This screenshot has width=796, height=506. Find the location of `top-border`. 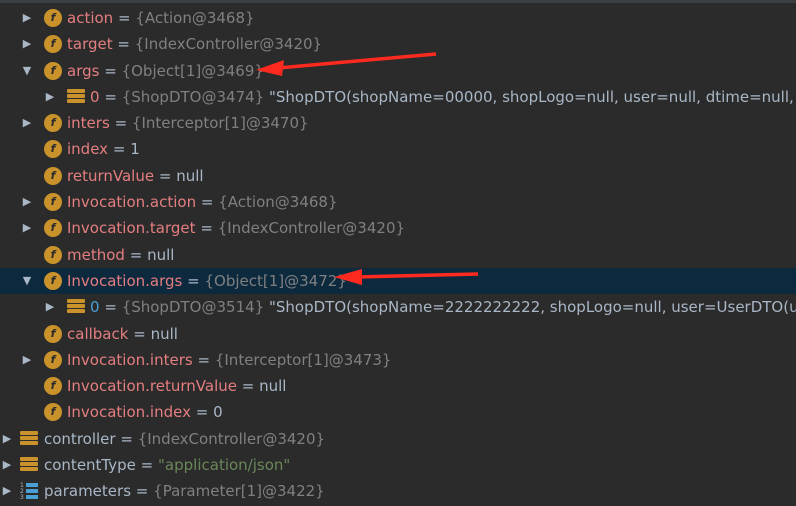

top-border is located at coordinates (398, 1).